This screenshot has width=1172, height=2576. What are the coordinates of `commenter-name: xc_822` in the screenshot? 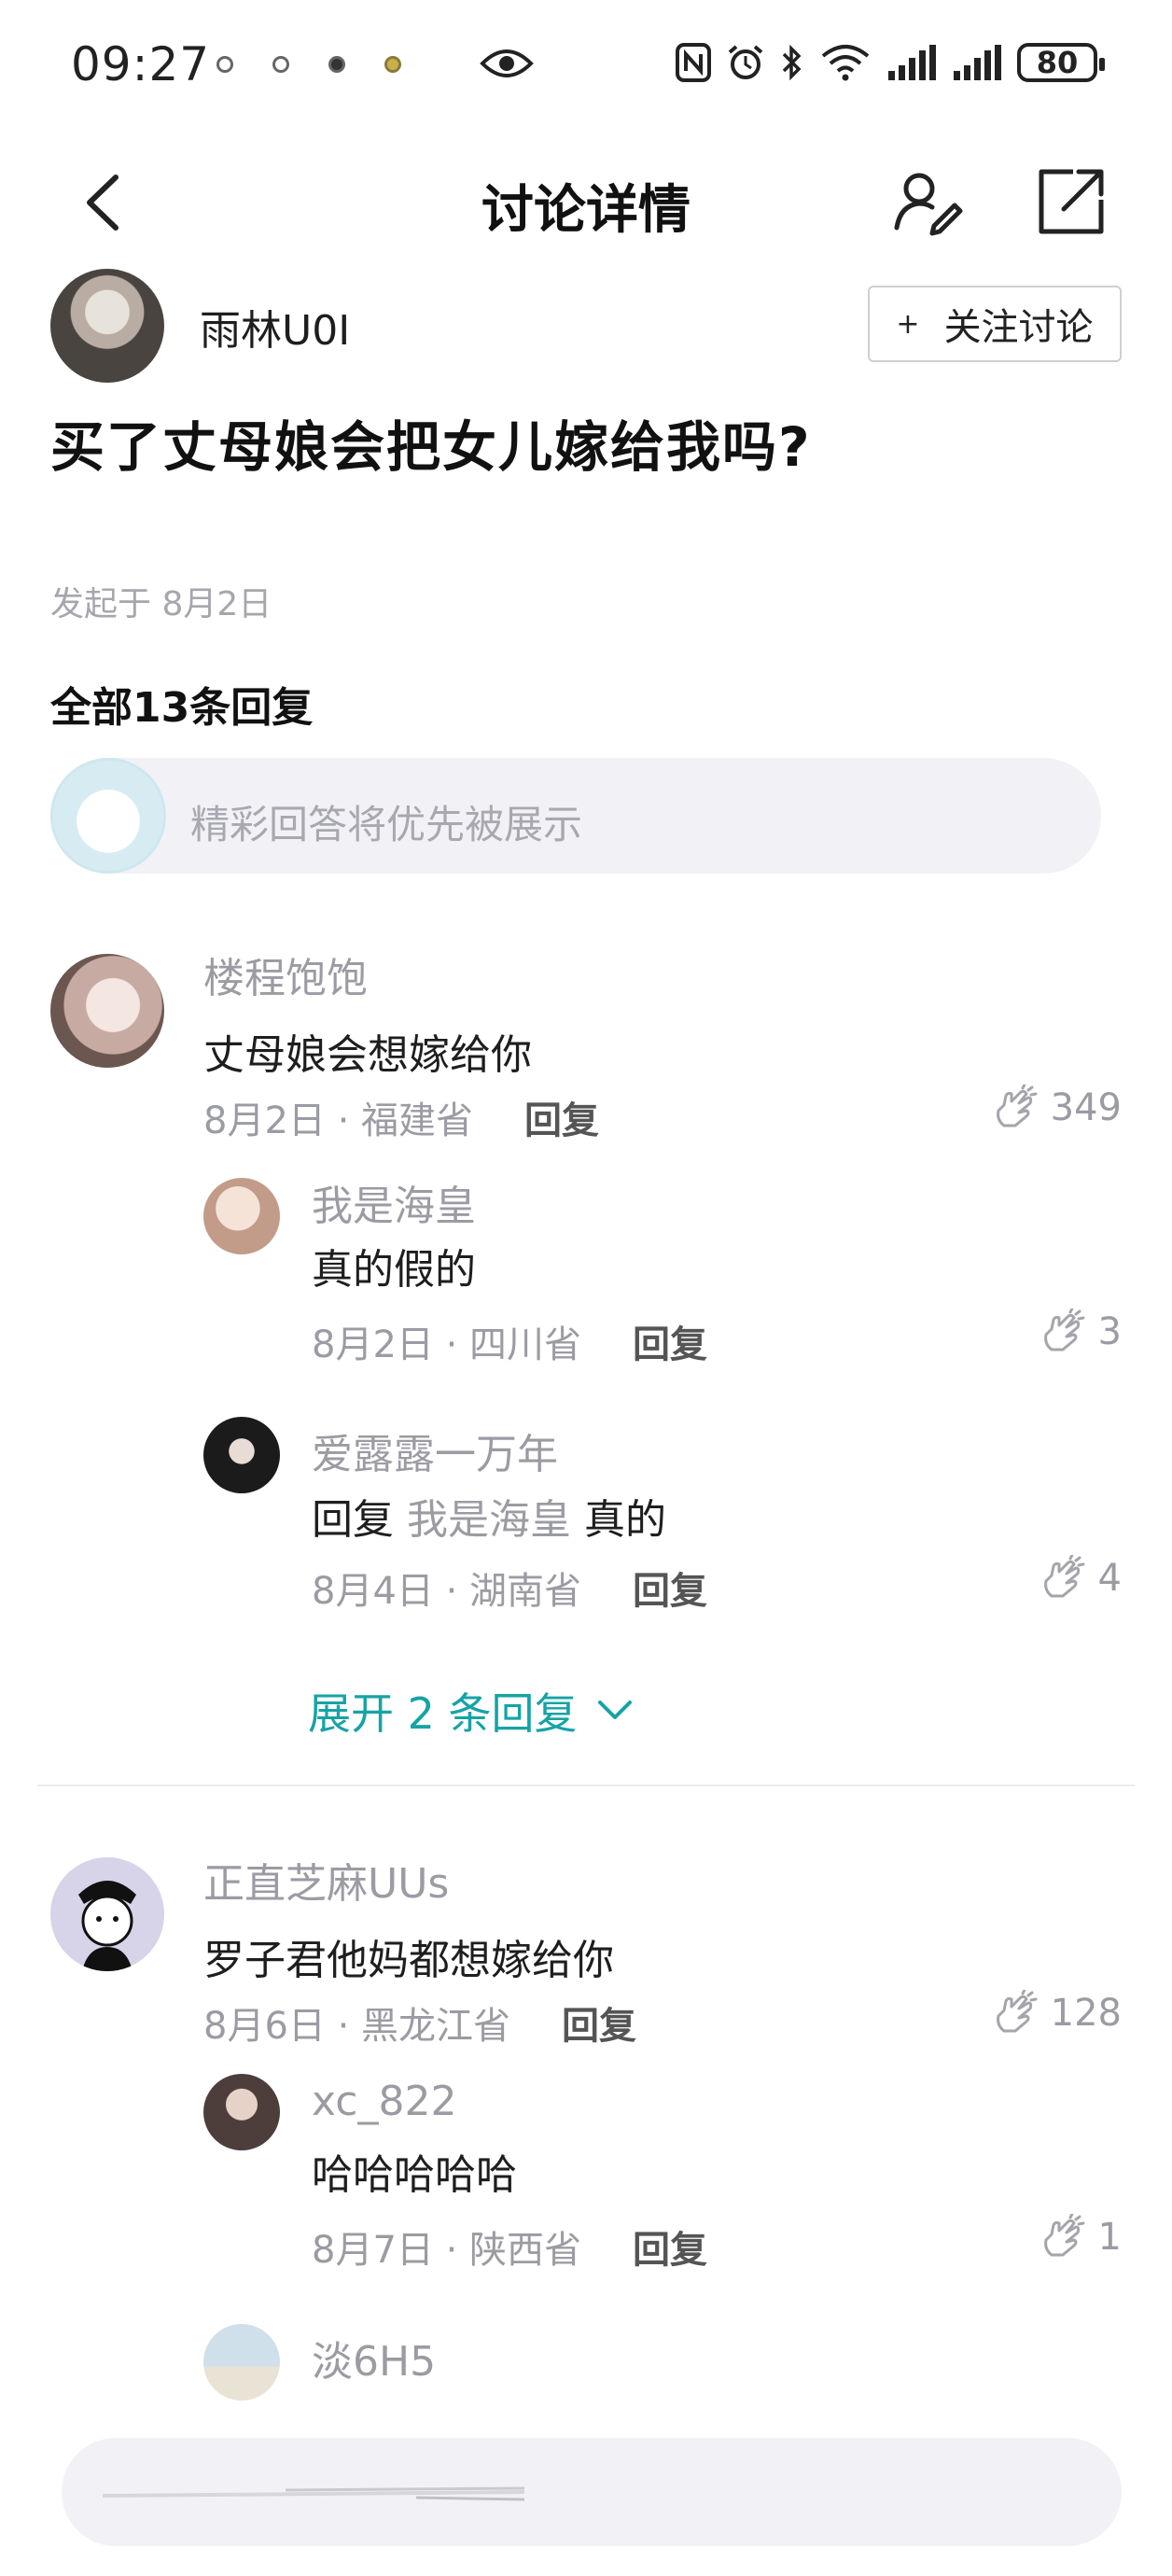 It's located at (384, 2101).